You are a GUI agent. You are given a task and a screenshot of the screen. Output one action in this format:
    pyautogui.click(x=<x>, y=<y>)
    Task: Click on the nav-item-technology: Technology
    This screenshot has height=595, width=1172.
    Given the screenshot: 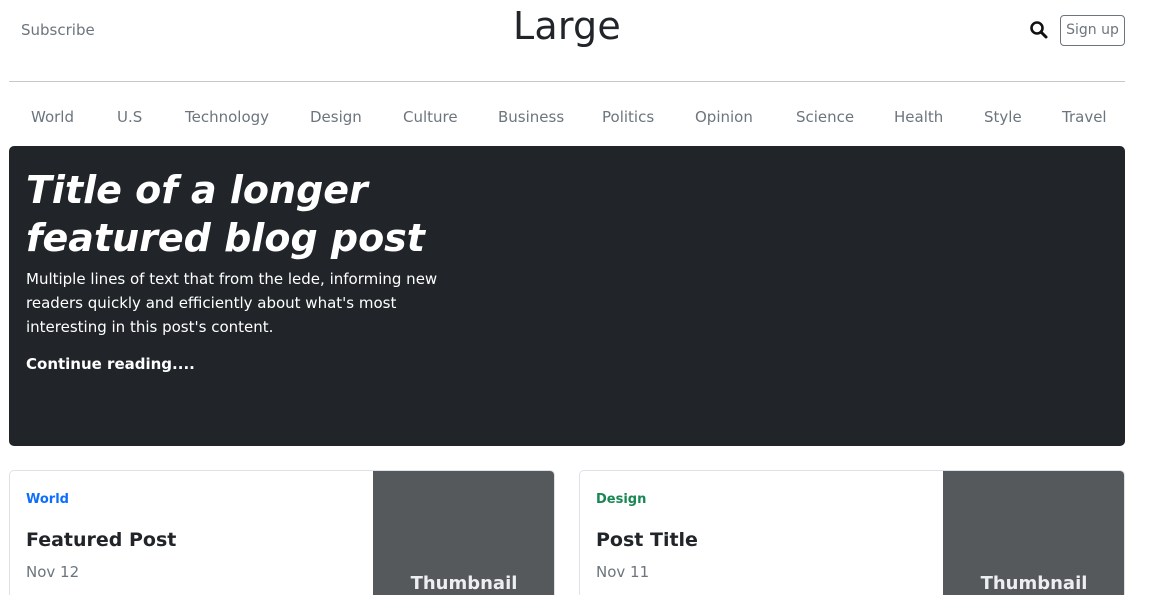 What is the action you would take?
    pyautogui.click(x=227, y=117)
    